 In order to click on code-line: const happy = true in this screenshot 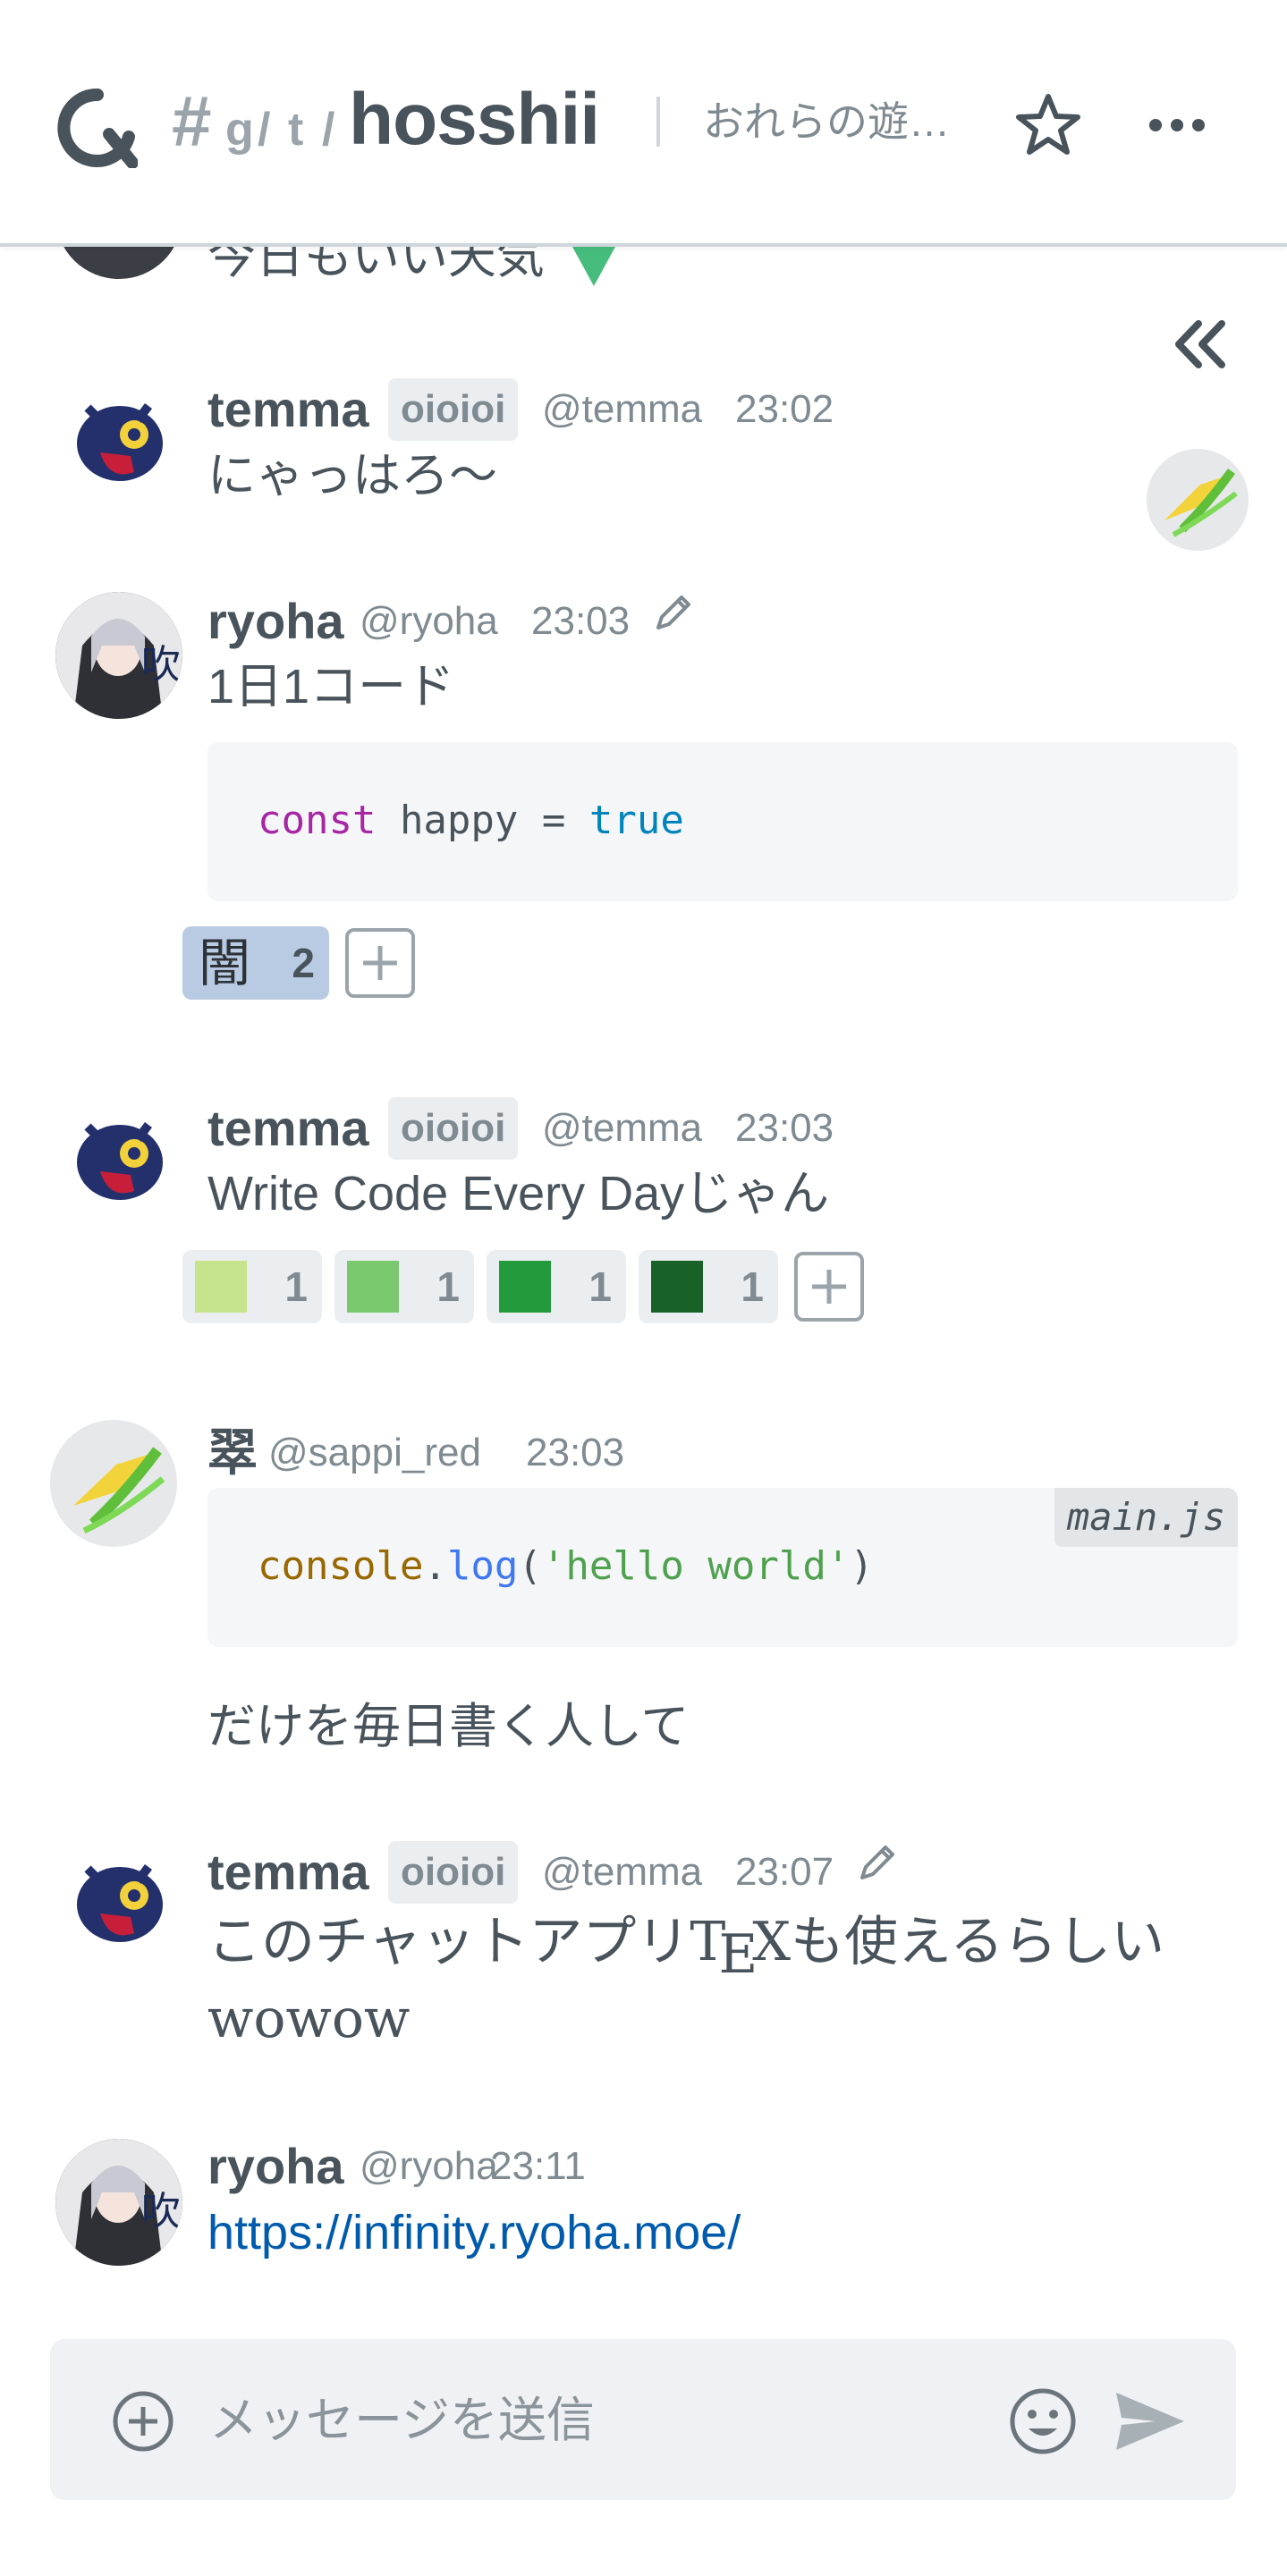, I will do `click(471, 820)`.